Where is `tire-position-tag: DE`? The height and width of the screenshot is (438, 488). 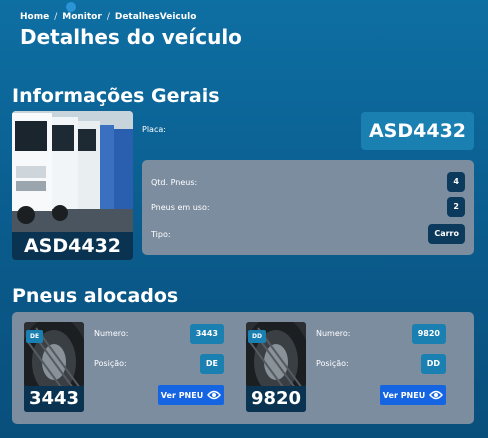 tire-position-tag: DE is located at coordinates (35, 336).